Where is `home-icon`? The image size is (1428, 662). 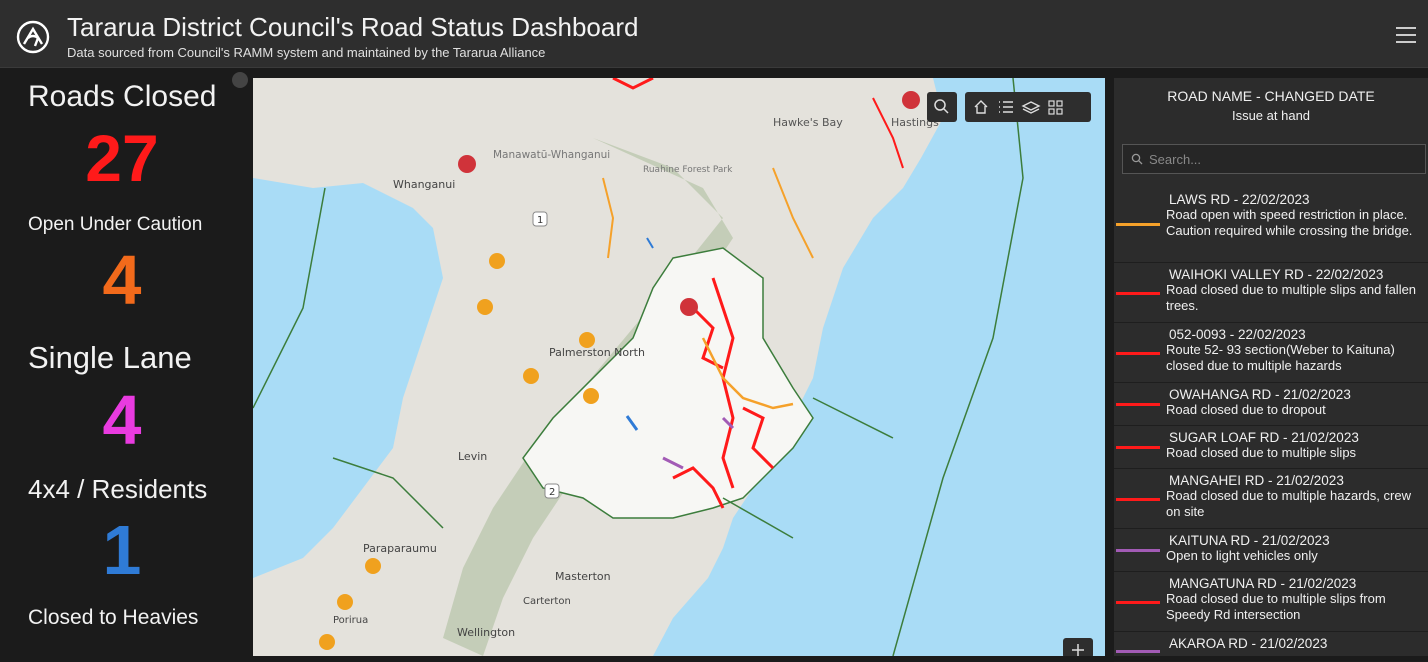
home-icon is located at coordinates (981, 107).